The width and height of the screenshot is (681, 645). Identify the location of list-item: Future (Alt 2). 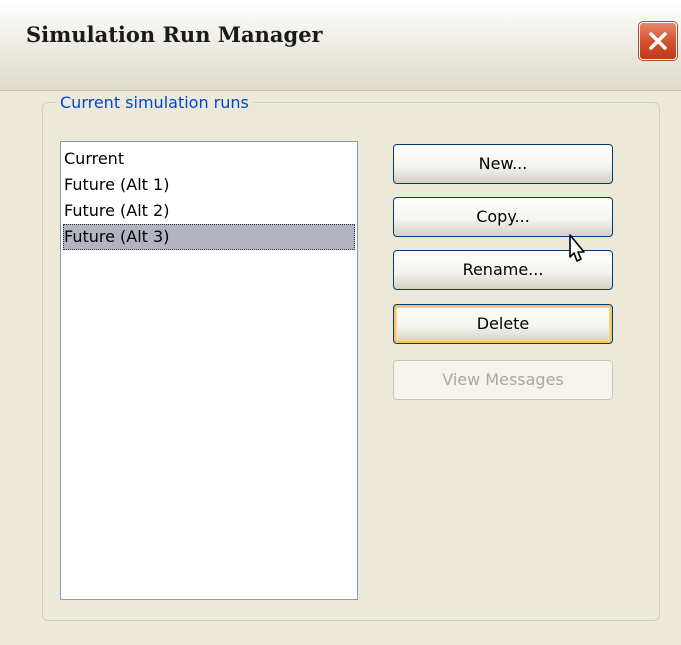
(209, 211).